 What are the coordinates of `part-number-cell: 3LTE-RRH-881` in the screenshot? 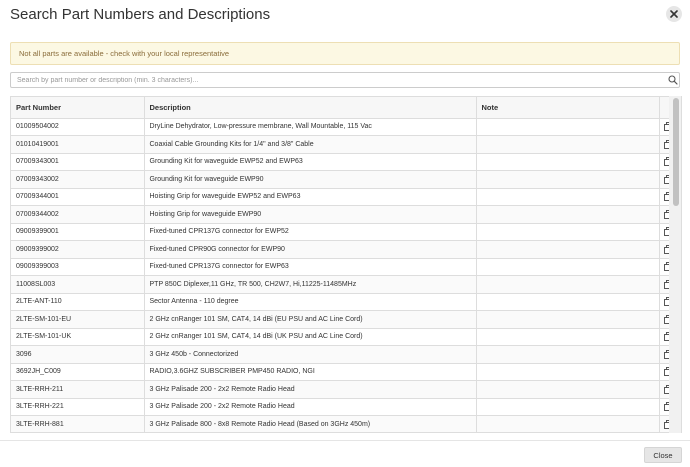 It's located at (78, 423).